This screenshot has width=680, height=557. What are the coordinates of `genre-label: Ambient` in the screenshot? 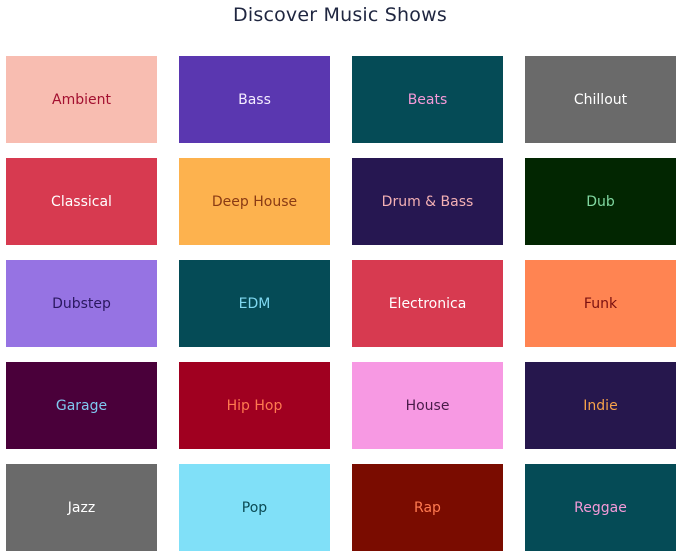 It's located at (81, 99).